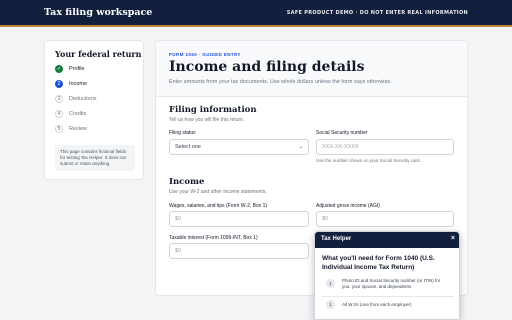 The height and width of the screenshot is (320, 512). I want to click on close-icon: ×, so click(453, 238).